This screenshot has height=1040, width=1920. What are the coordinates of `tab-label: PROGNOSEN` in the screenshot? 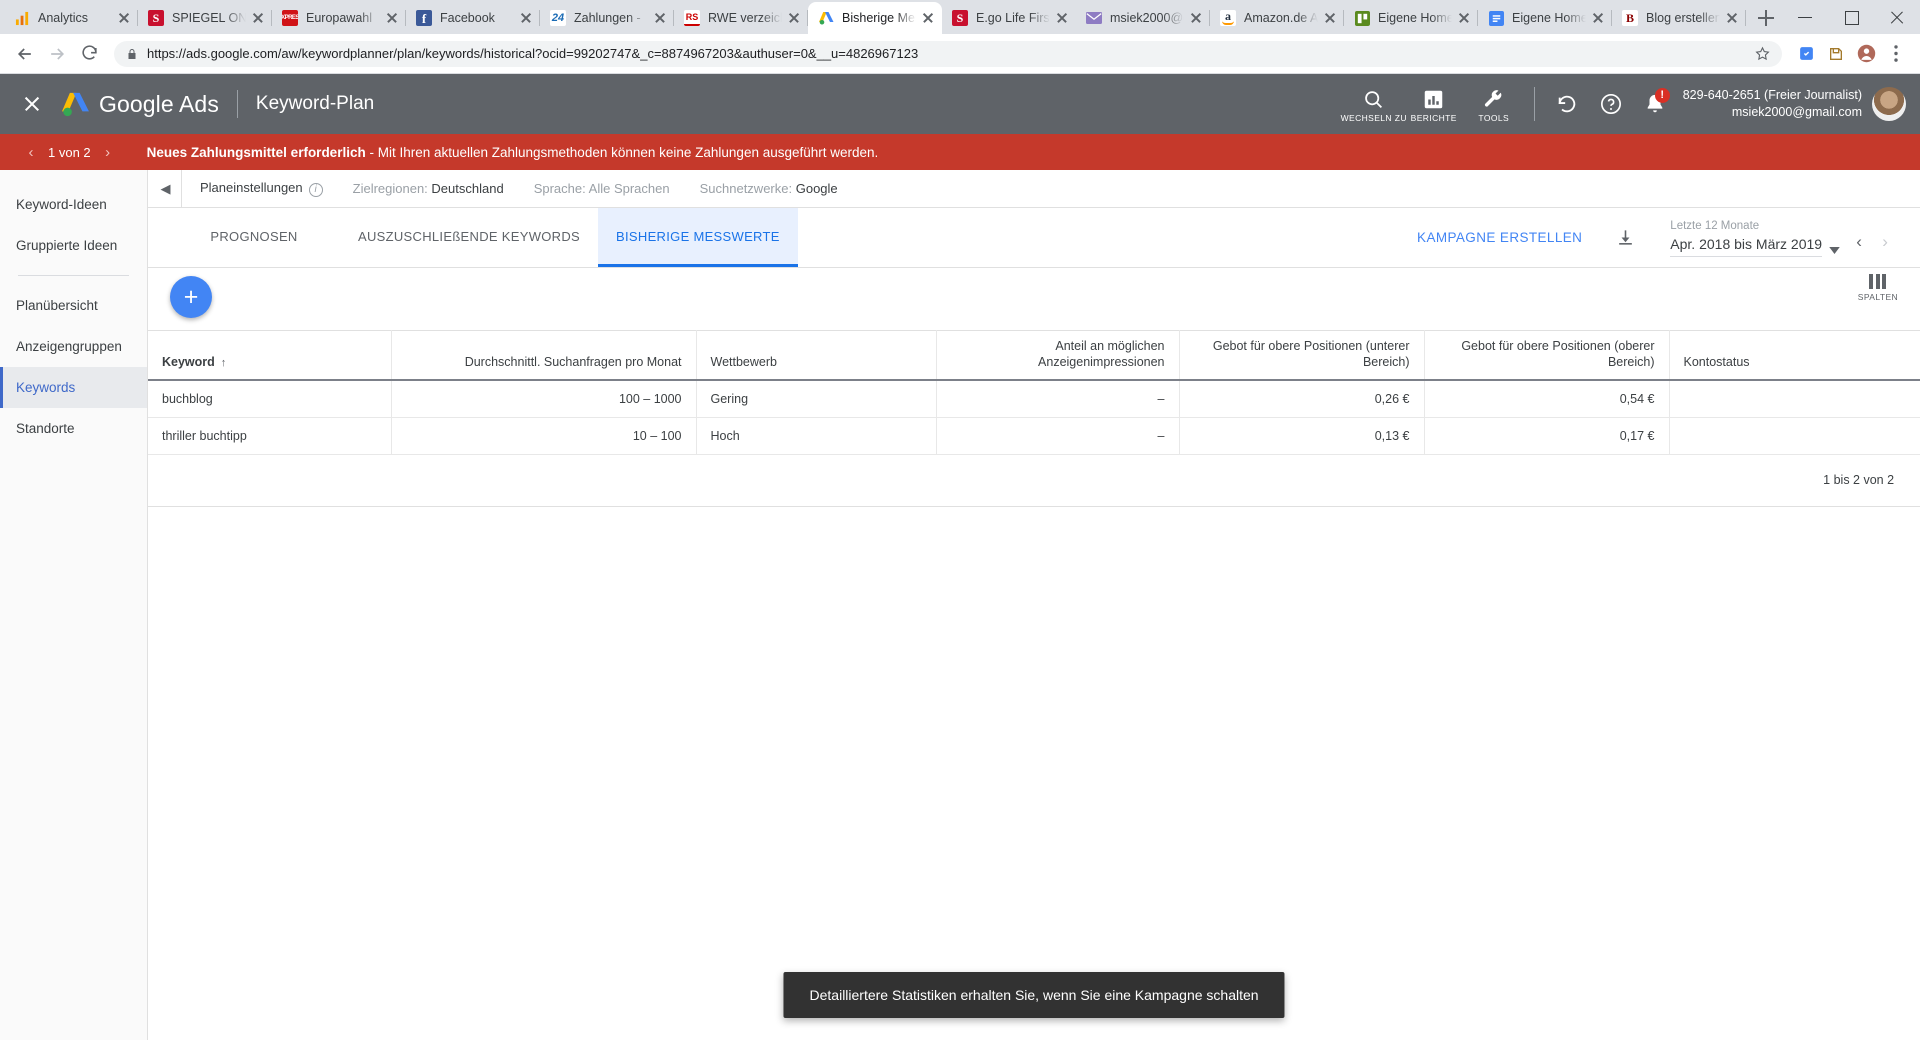 It's located at (254, 237).